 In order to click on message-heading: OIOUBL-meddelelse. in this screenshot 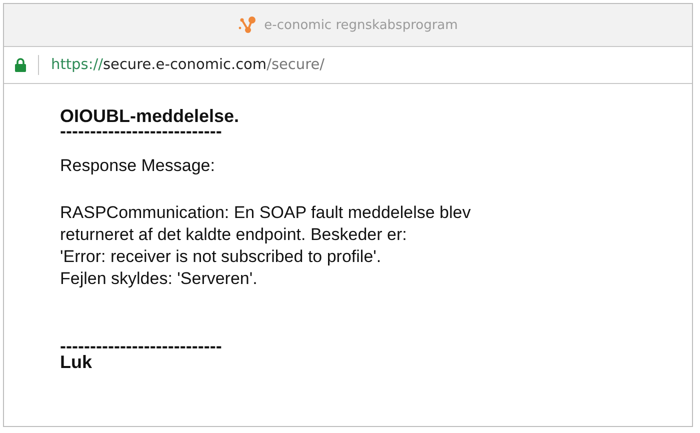, I will do `click(150, 116)`.